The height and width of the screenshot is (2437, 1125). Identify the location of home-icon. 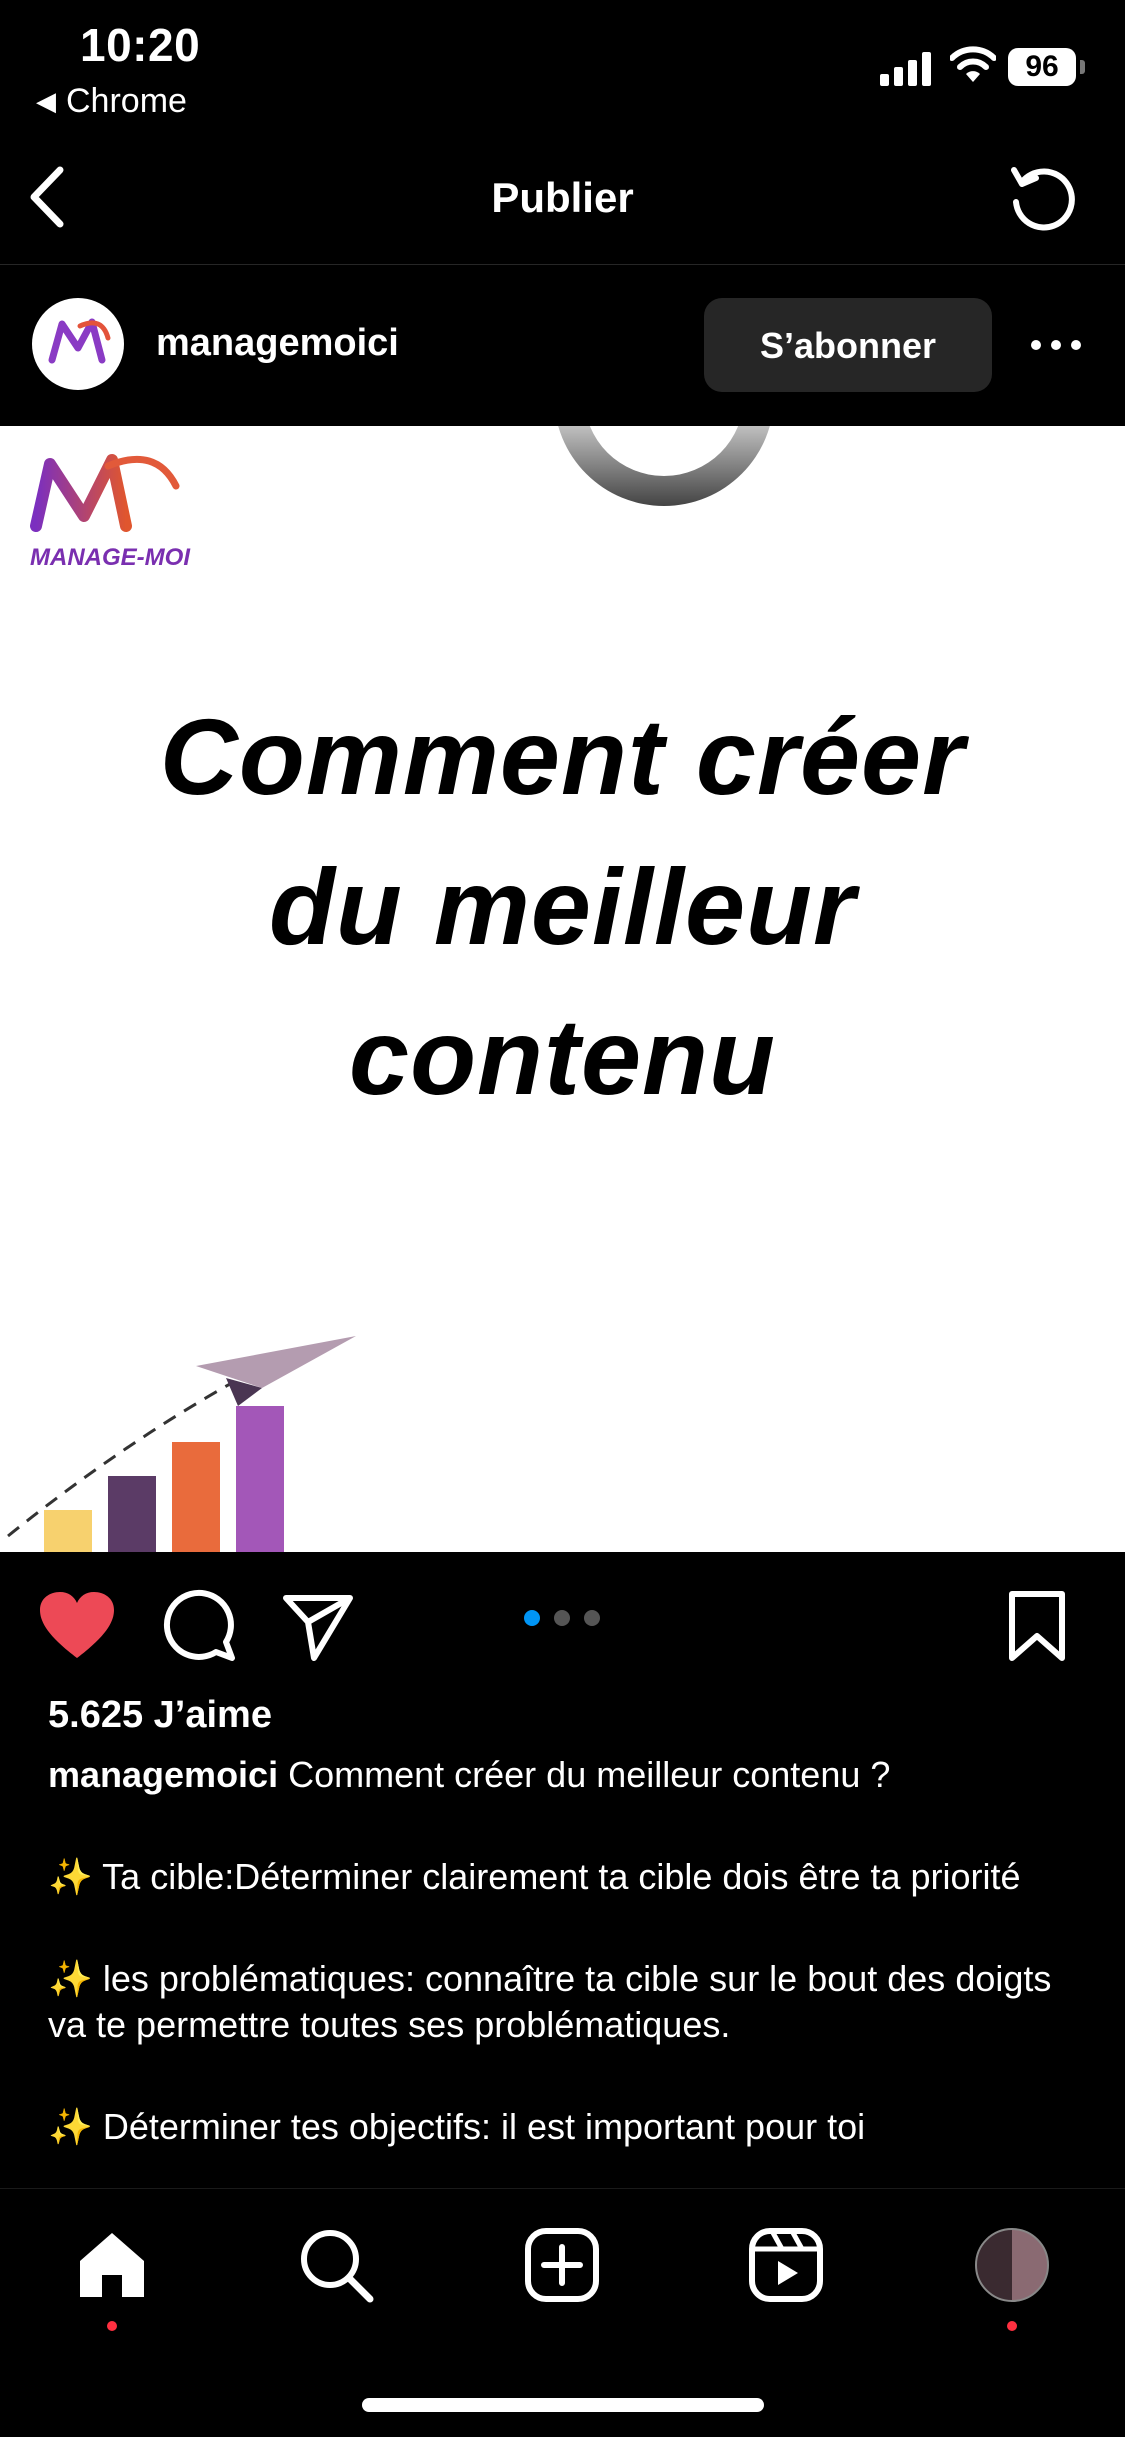
(112, 2265).